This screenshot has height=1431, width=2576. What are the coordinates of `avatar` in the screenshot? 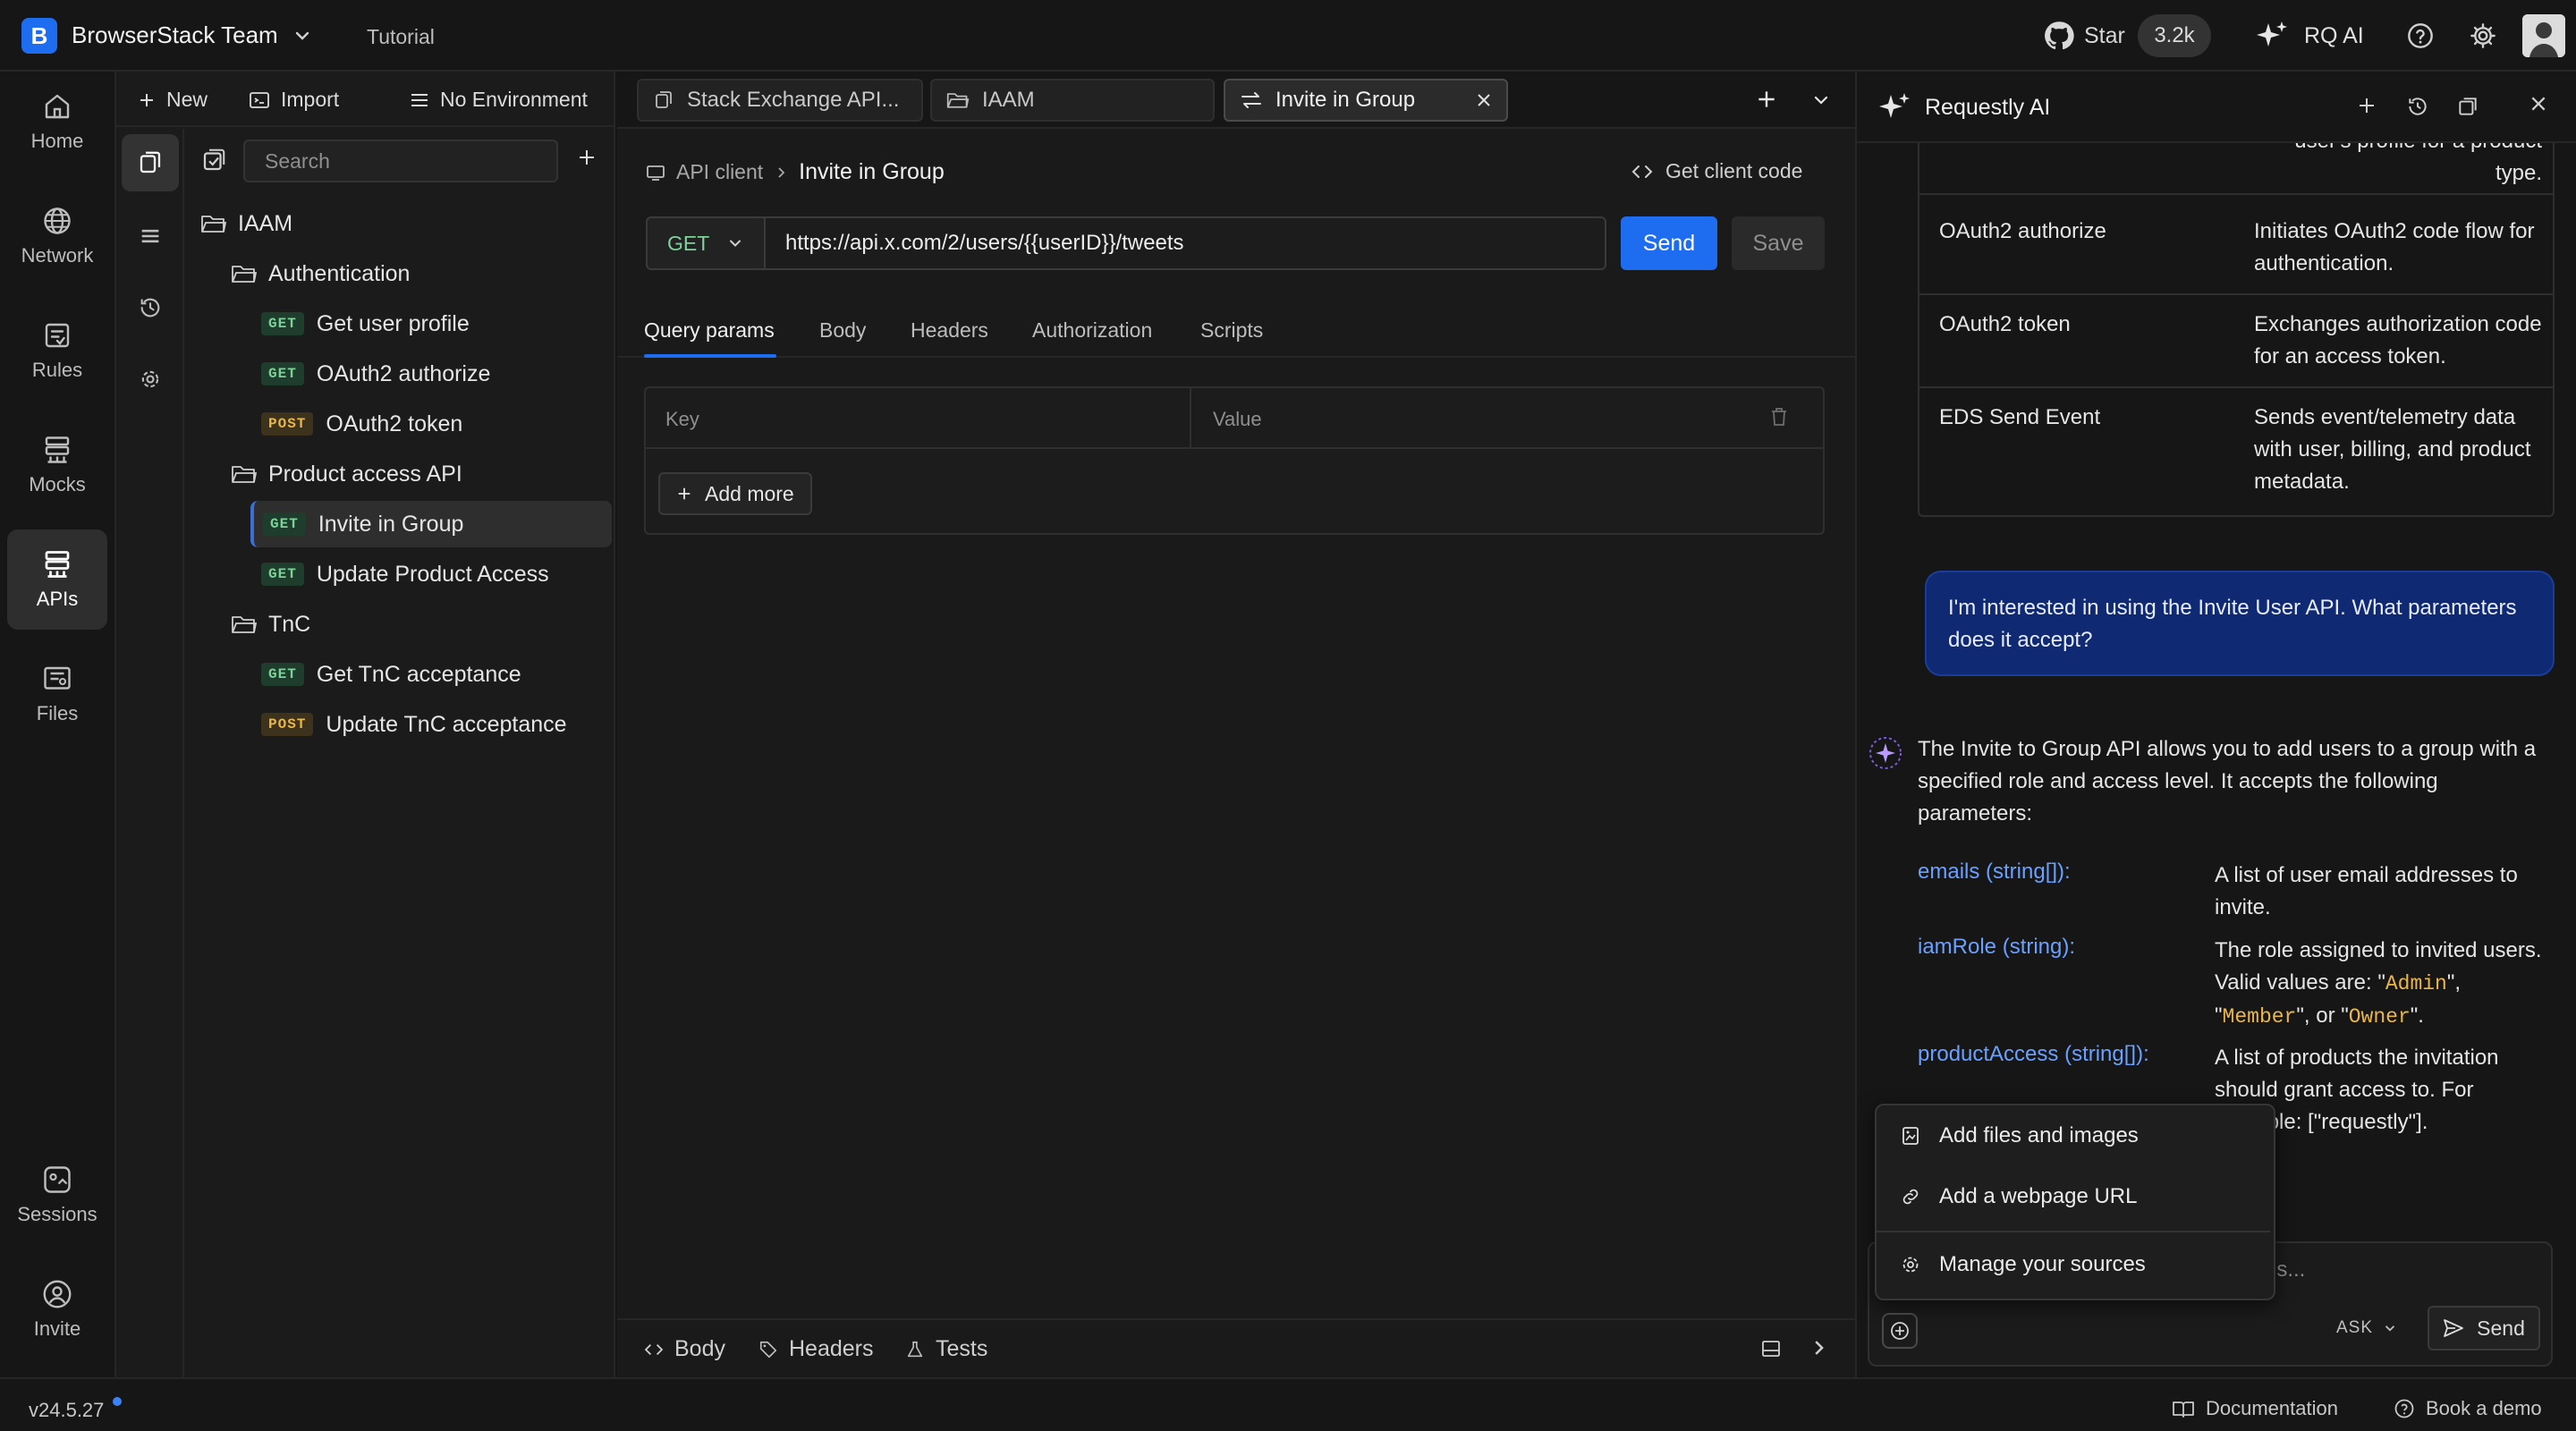 It's located at (2543, 35).